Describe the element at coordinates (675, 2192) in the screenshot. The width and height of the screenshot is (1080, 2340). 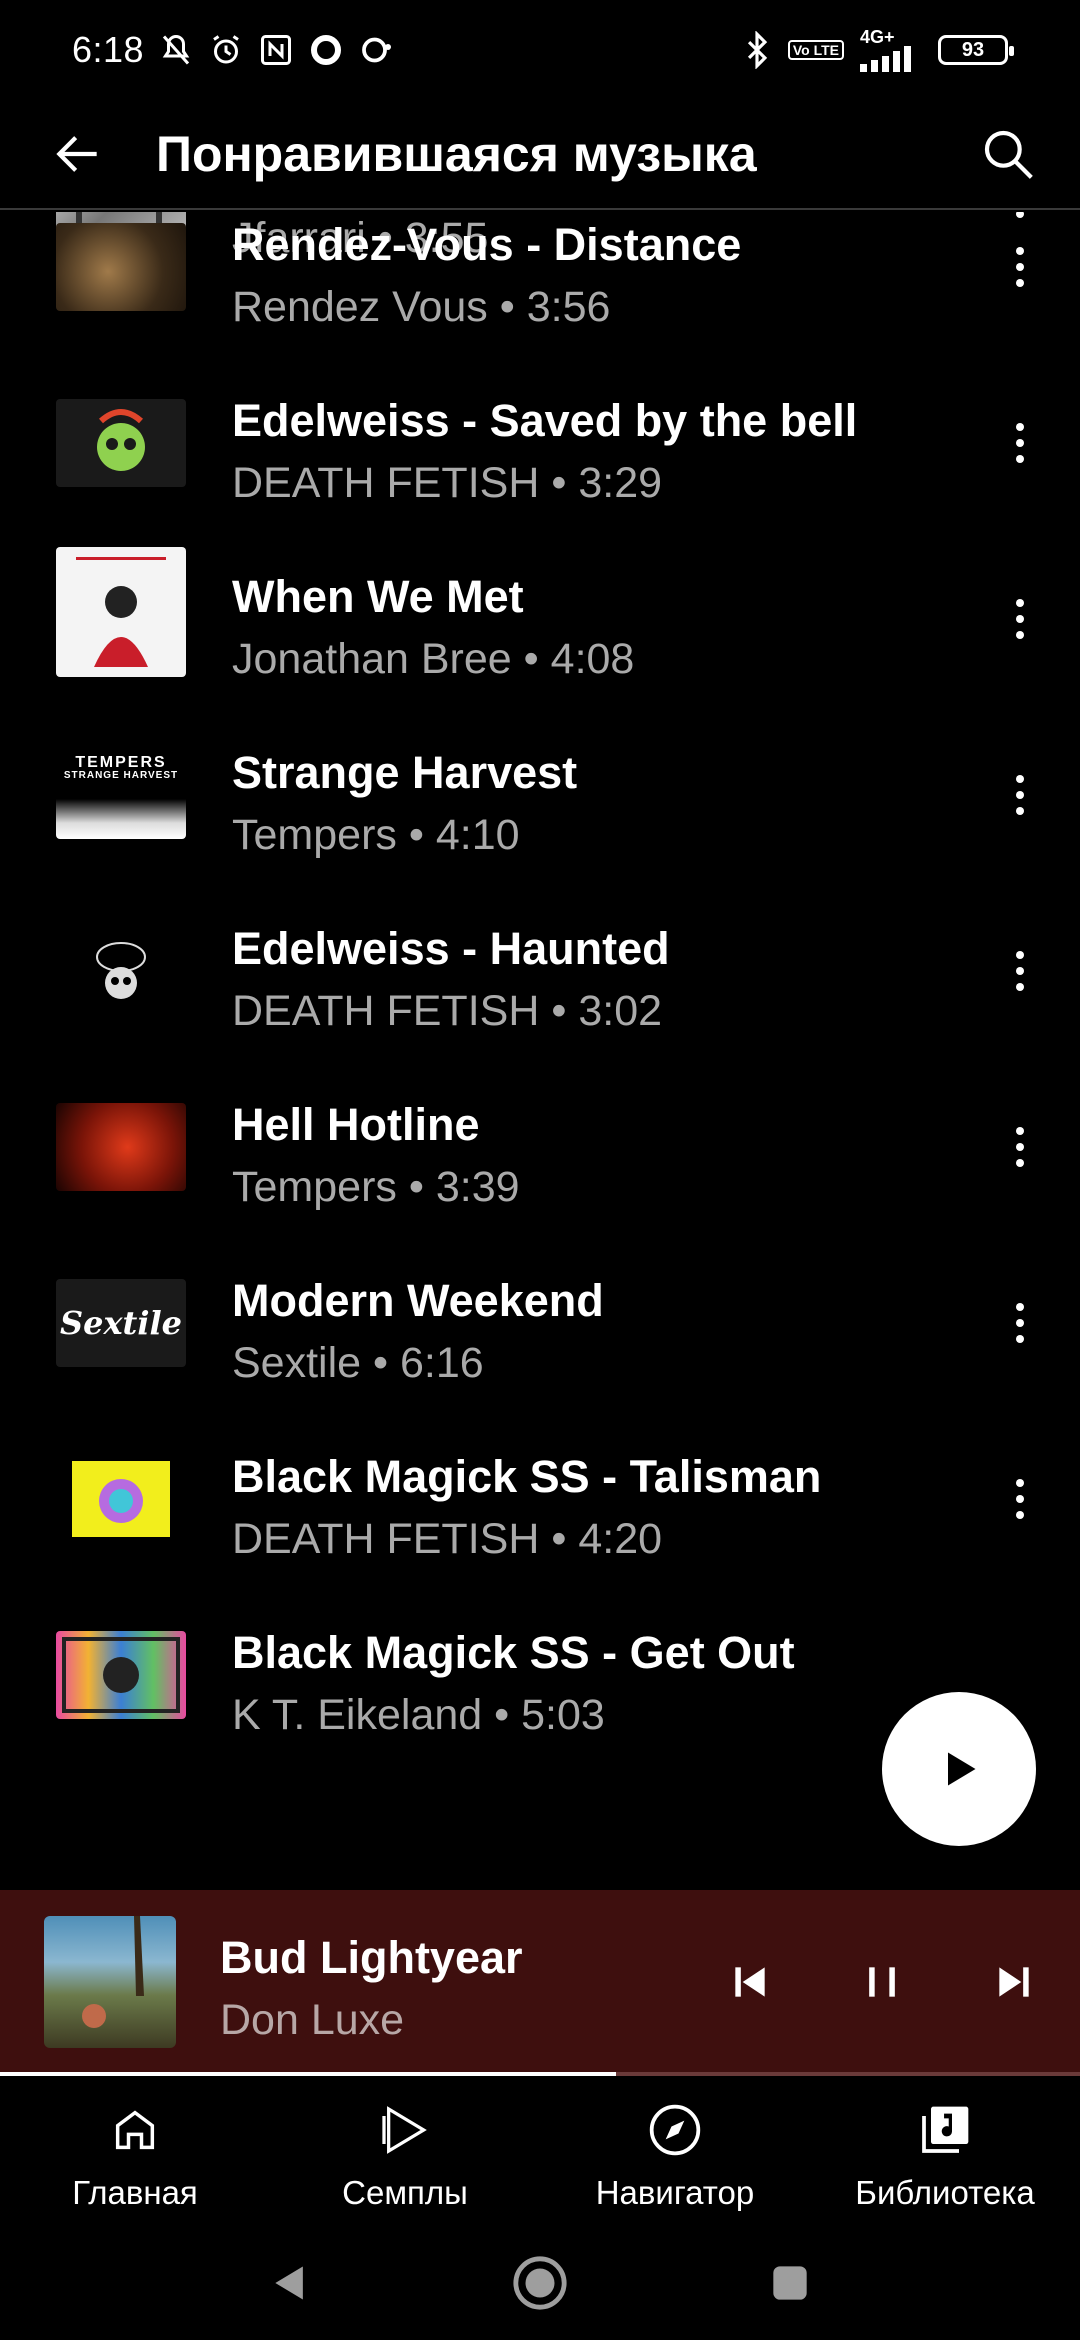
I see `nav-label: Навигатор` at that location.